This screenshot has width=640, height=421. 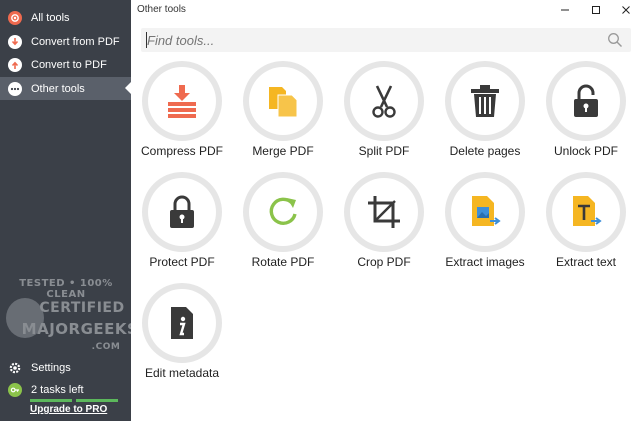 I want to click on compress-icon, so click(x=182, y=101).